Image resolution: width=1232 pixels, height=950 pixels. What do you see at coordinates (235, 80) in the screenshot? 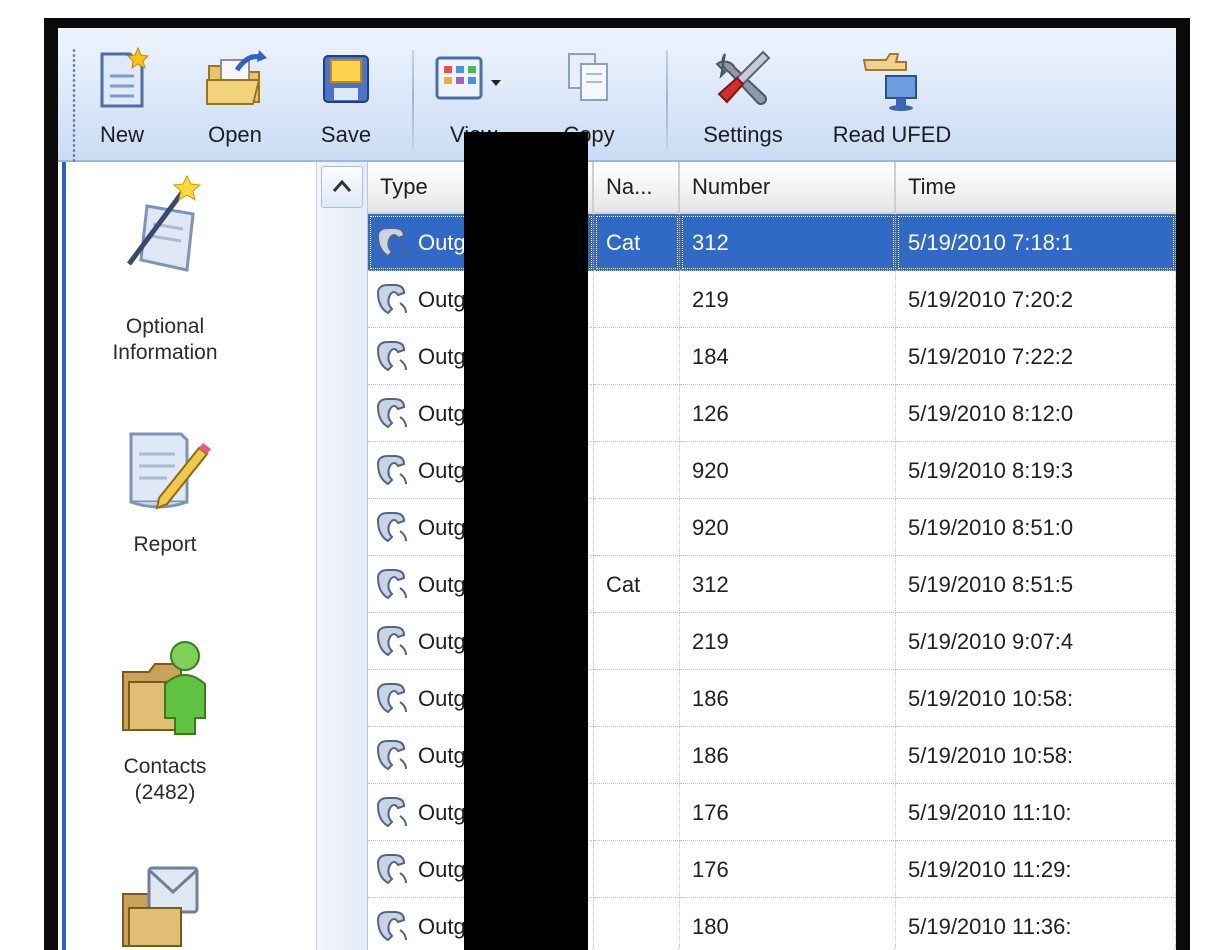
I see `open-folder-icon` at bounding box center [235, 80].